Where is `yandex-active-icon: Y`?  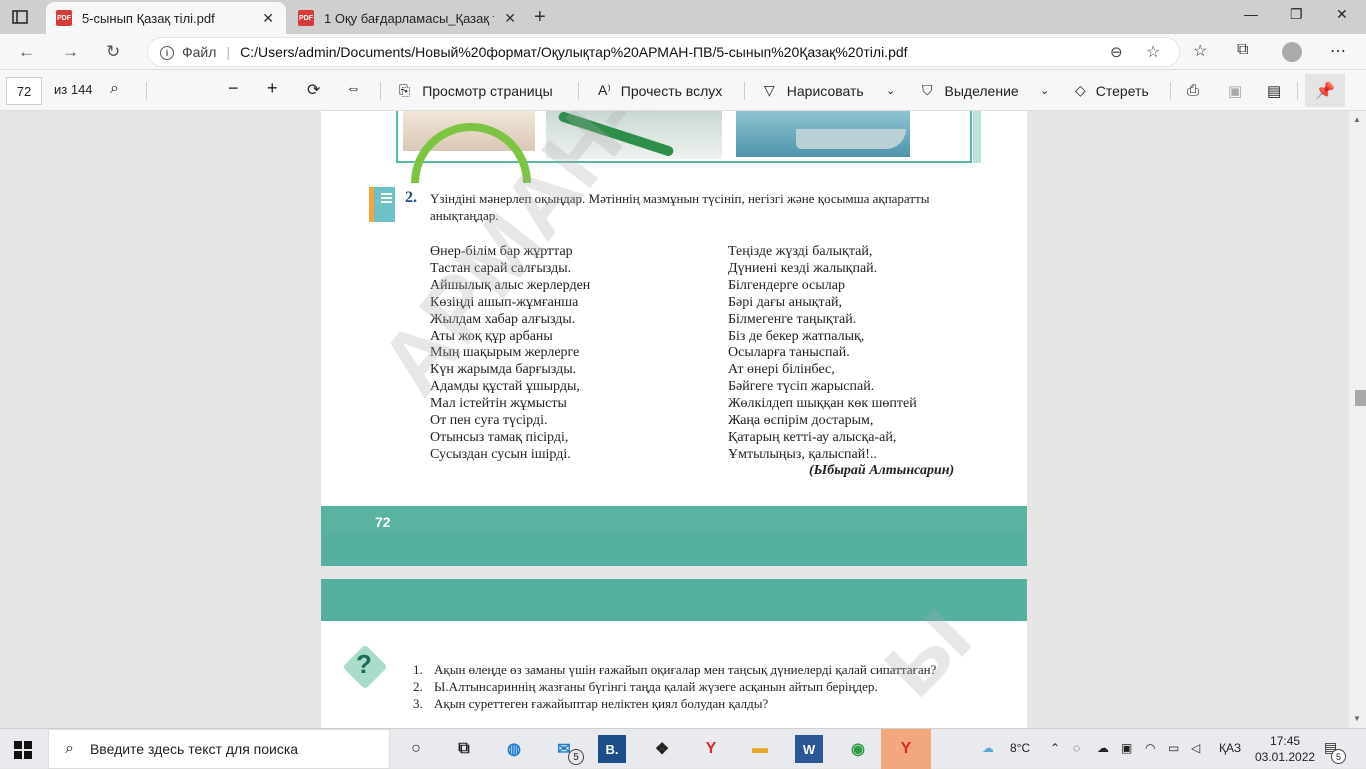
yandex-active-icon: Y is located at coordinates (906, 749).